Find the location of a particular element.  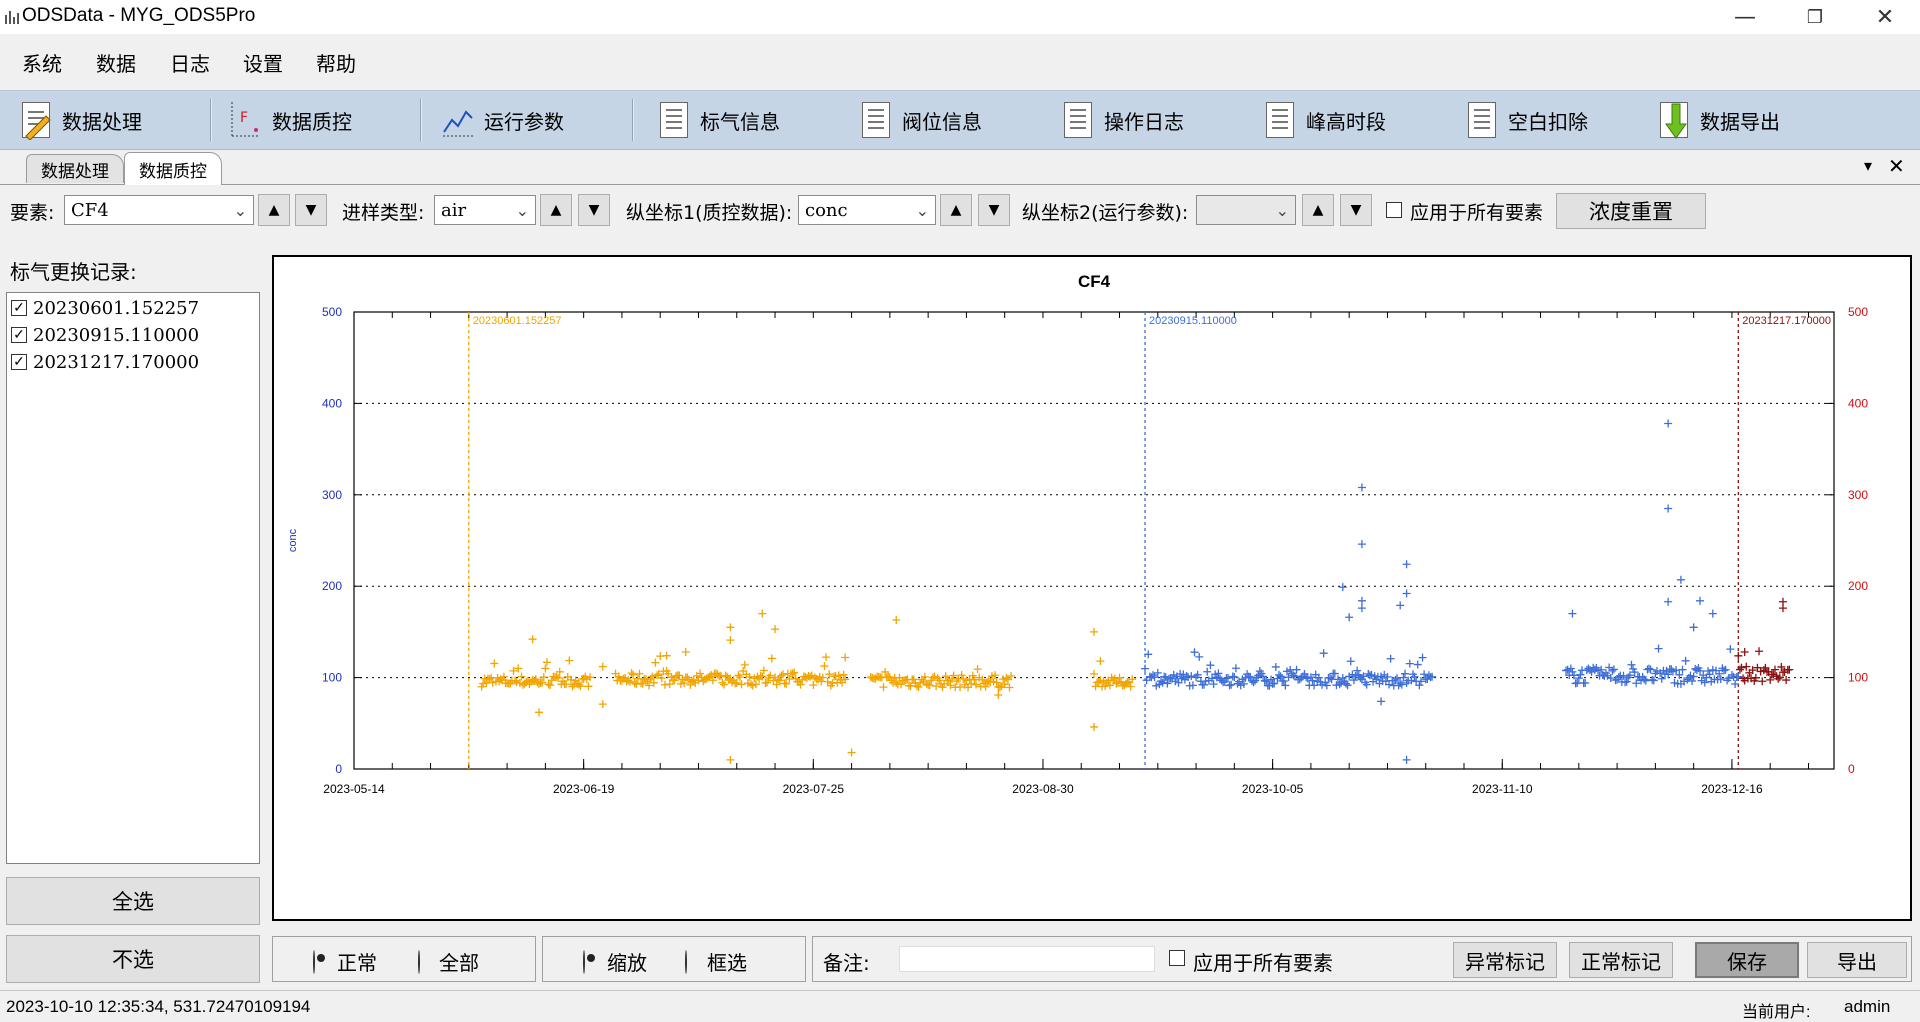

apply-all-remark-checkbox is located at coordinates (1177, 958).